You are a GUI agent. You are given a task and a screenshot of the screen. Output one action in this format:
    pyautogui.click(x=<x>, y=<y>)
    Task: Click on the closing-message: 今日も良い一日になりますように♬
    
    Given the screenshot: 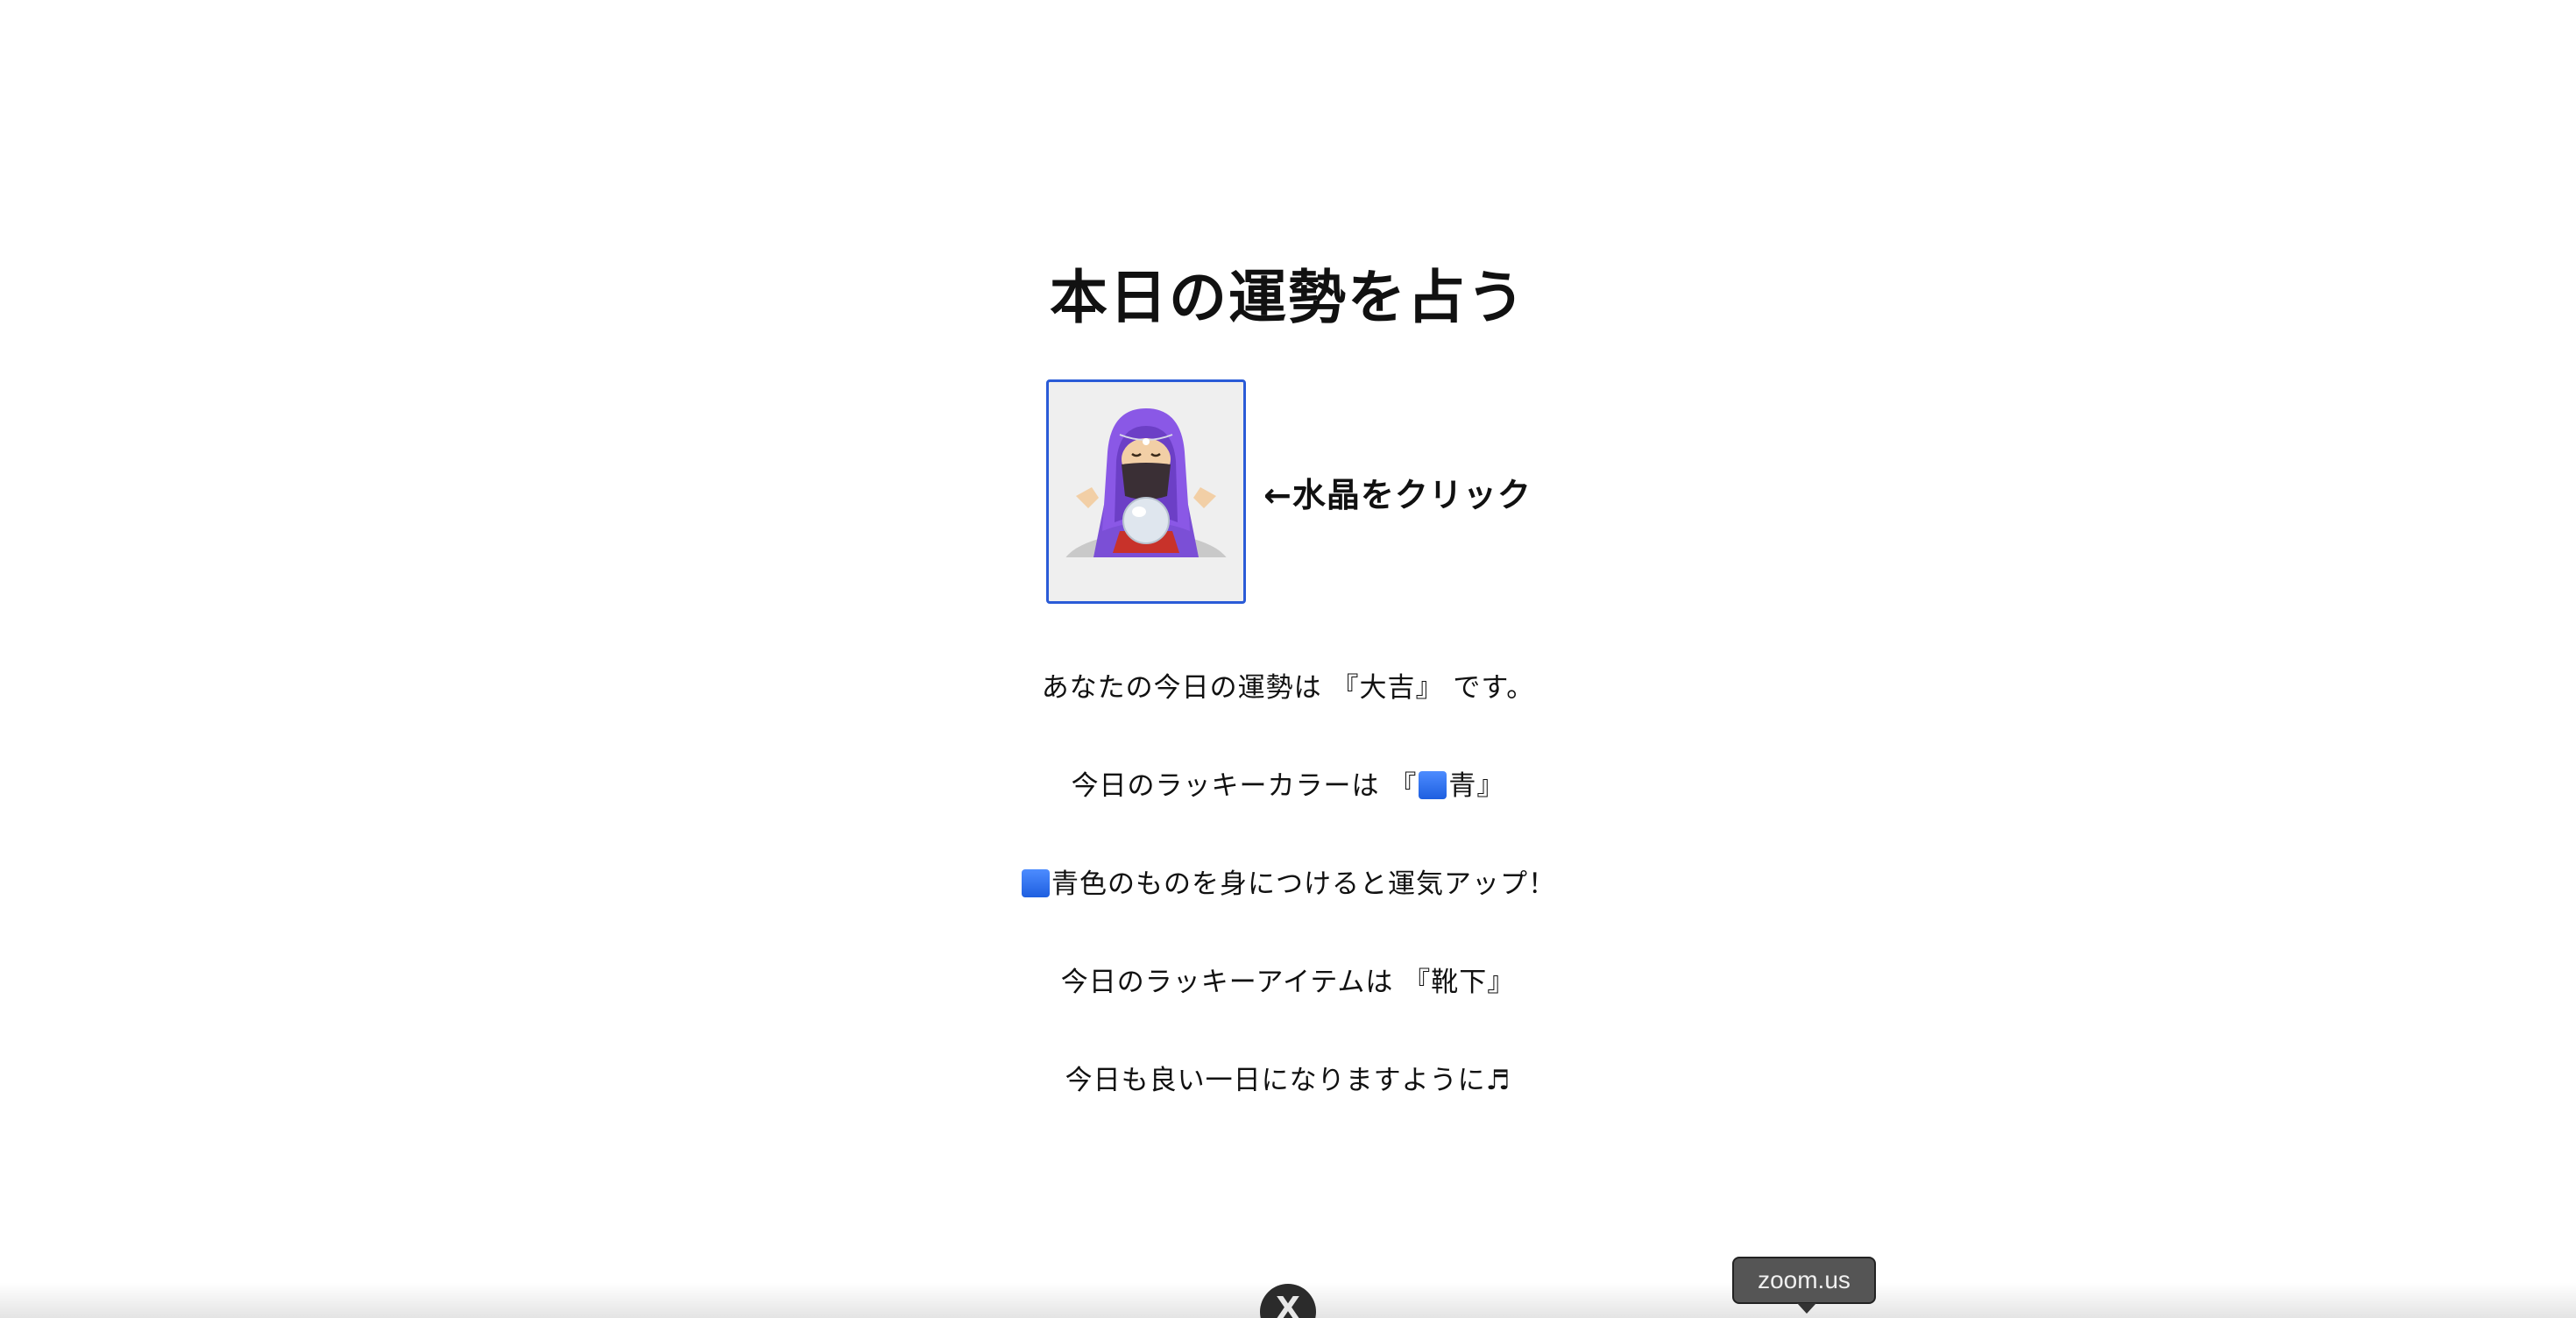 What is the action you would take?
    pyautogui.click(x=1288, y=1090)
    